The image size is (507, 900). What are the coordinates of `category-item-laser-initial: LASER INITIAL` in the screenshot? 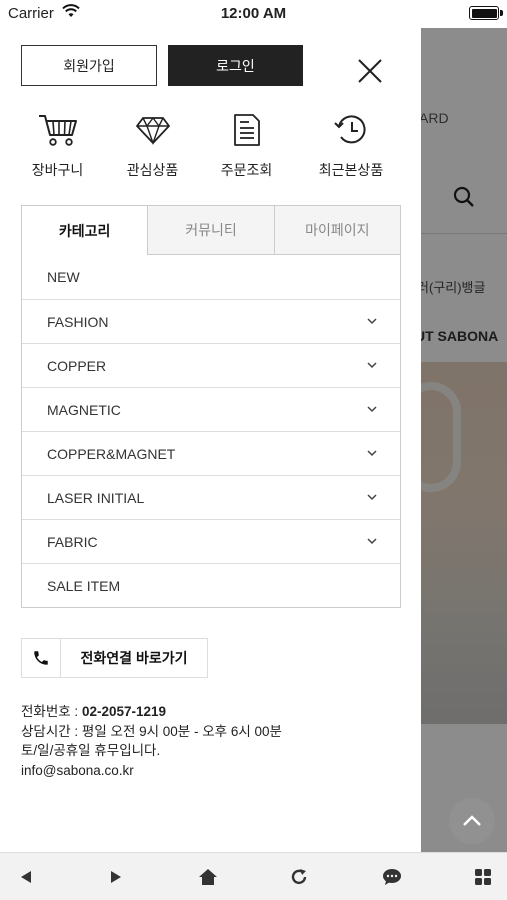 It's located at (211, 497).